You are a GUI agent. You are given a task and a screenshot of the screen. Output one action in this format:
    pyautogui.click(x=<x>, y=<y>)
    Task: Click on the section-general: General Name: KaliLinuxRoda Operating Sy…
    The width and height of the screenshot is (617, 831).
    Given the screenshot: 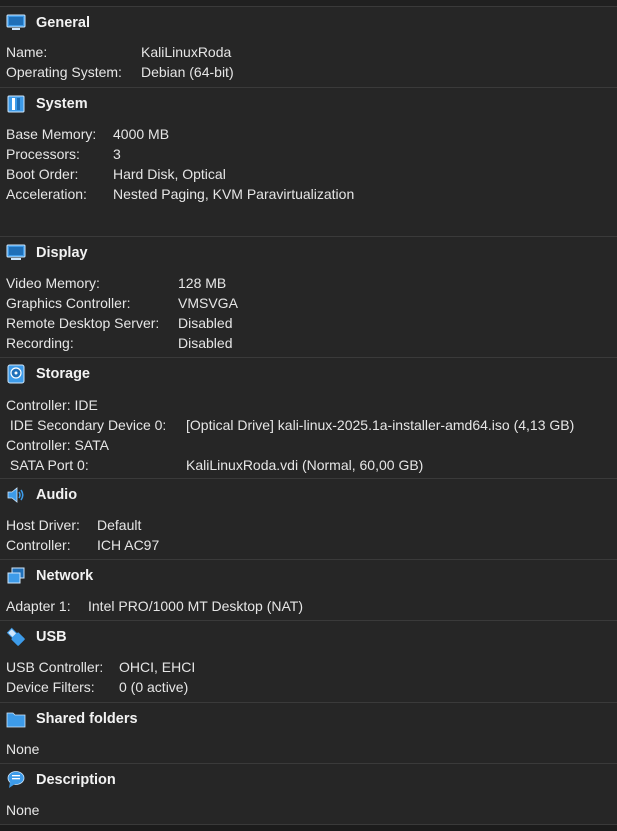 What is the action you would take?
    pyautogui.click(x=308, y=47)
    